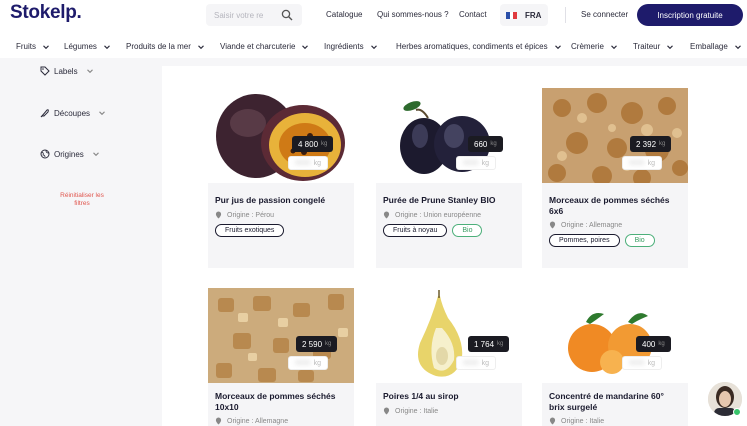  I want to click on price-badge: 1 764 kg, so click(489, 344).